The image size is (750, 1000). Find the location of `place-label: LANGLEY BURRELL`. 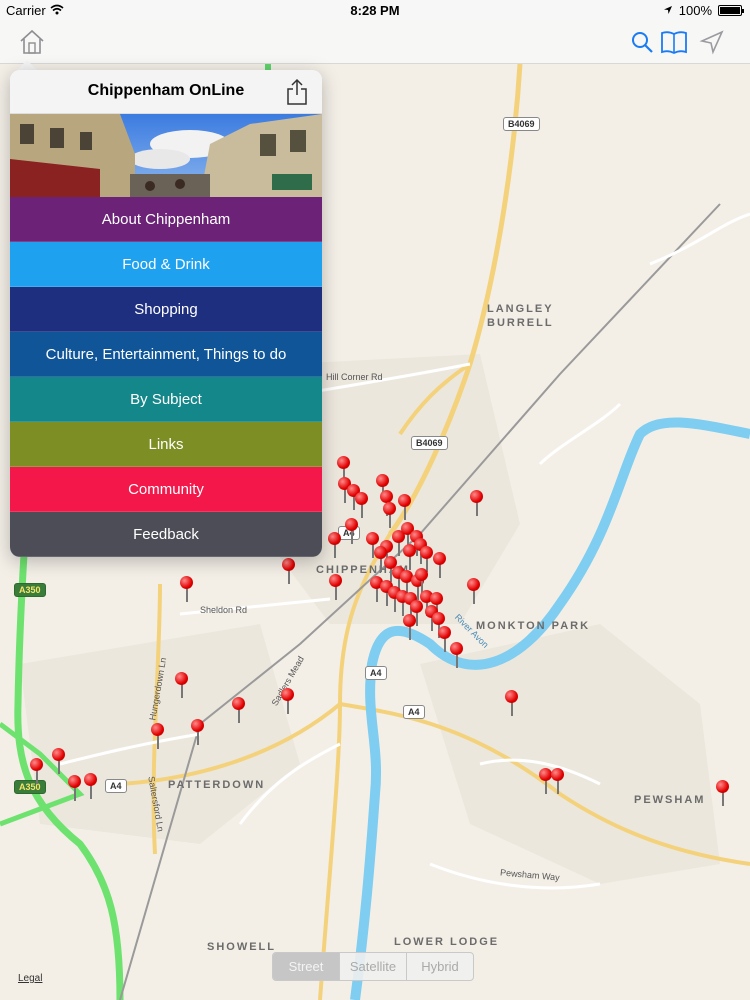

place-label: LANGLEY BURRELL is located at coordinates (520, 316).